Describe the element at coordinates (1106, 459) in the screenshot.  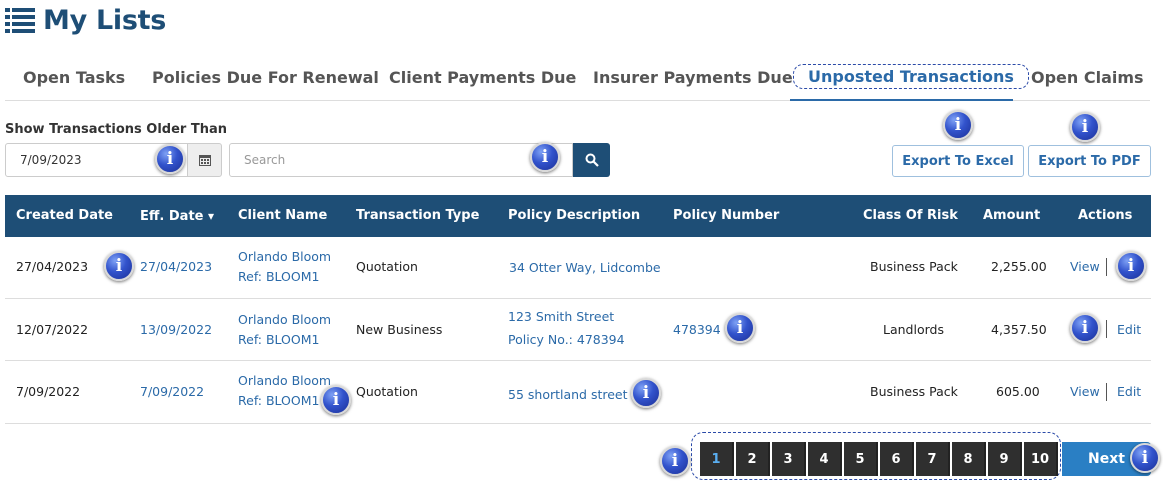
I see `next-label: Next` at that location.